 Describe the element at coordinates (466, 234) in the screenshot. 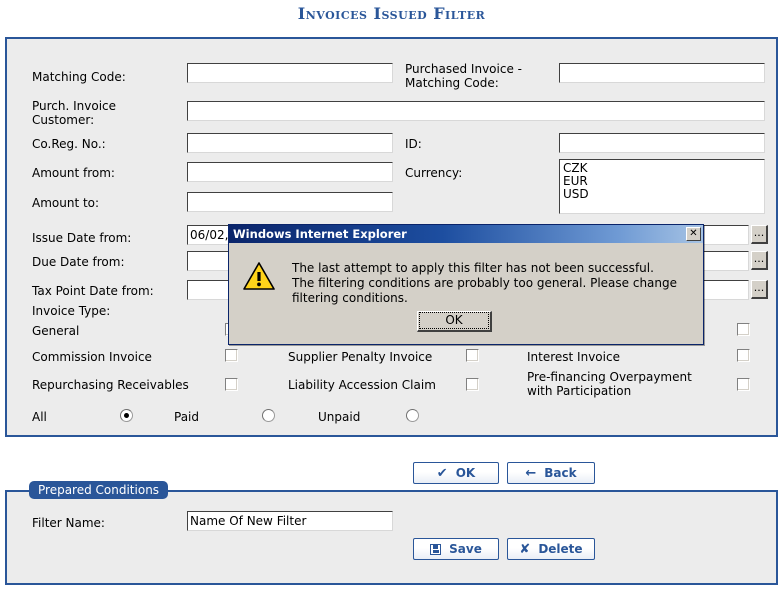

I see `dialog-titlebar: Windows Internet Explorer ✕` at that location.